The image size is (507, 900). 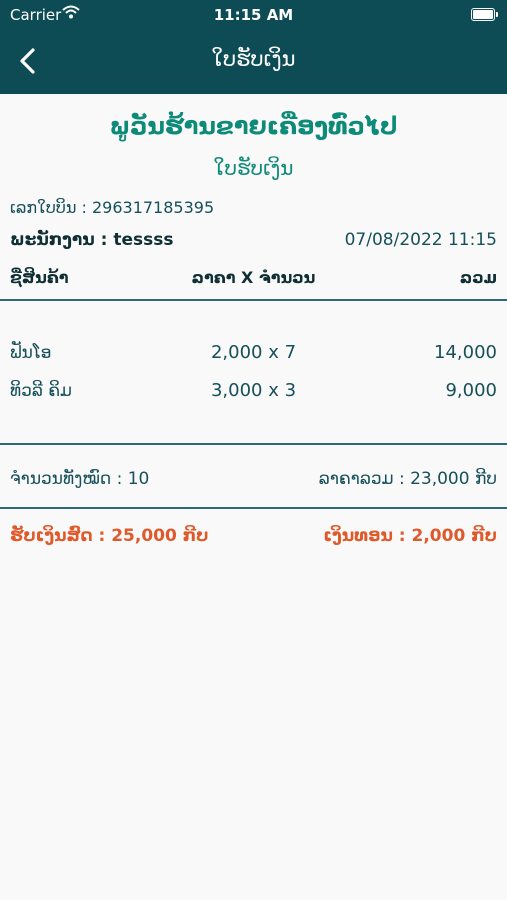 I want to click on column-header-total: ລວມ, so click(x=478, y=277).